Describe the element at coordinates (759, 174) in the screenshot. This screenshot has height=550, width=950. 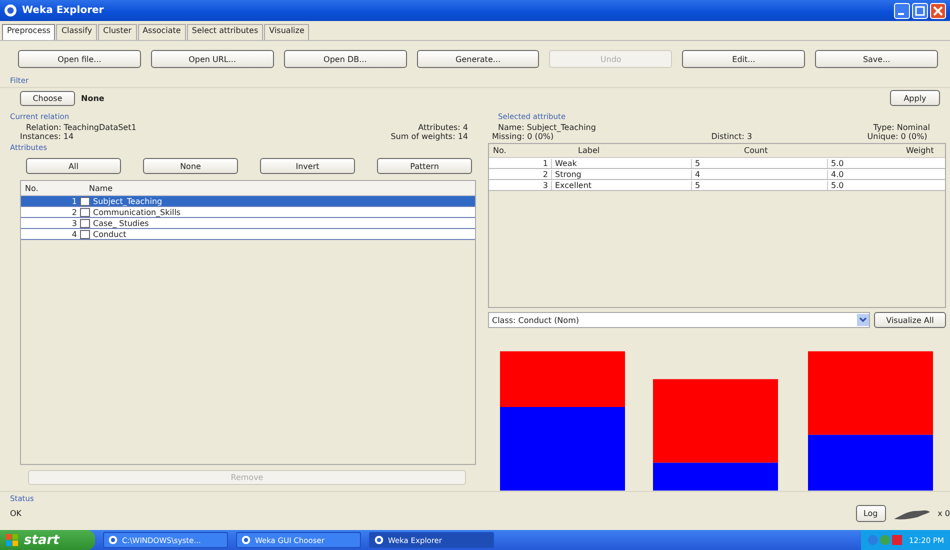
I see `table-cell: 4` at that location.